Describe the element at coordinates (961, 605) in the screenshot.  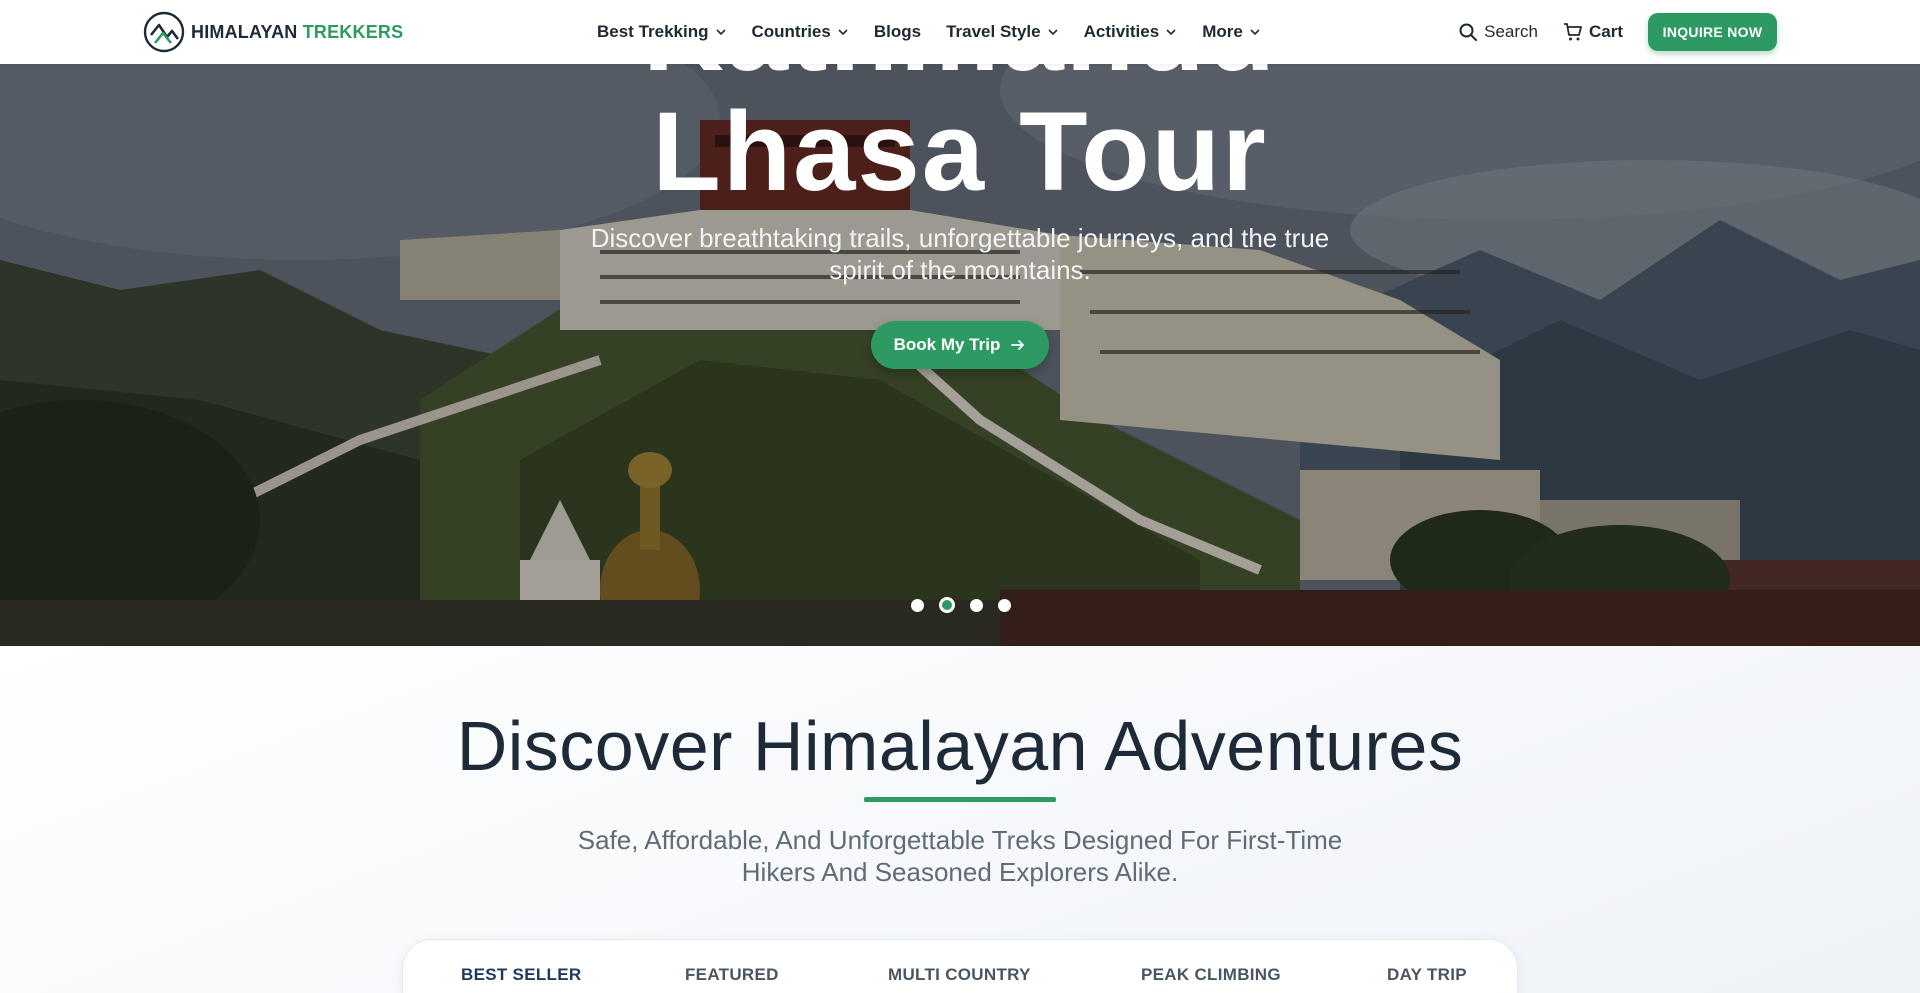
I see `carousel-dots` at that location.